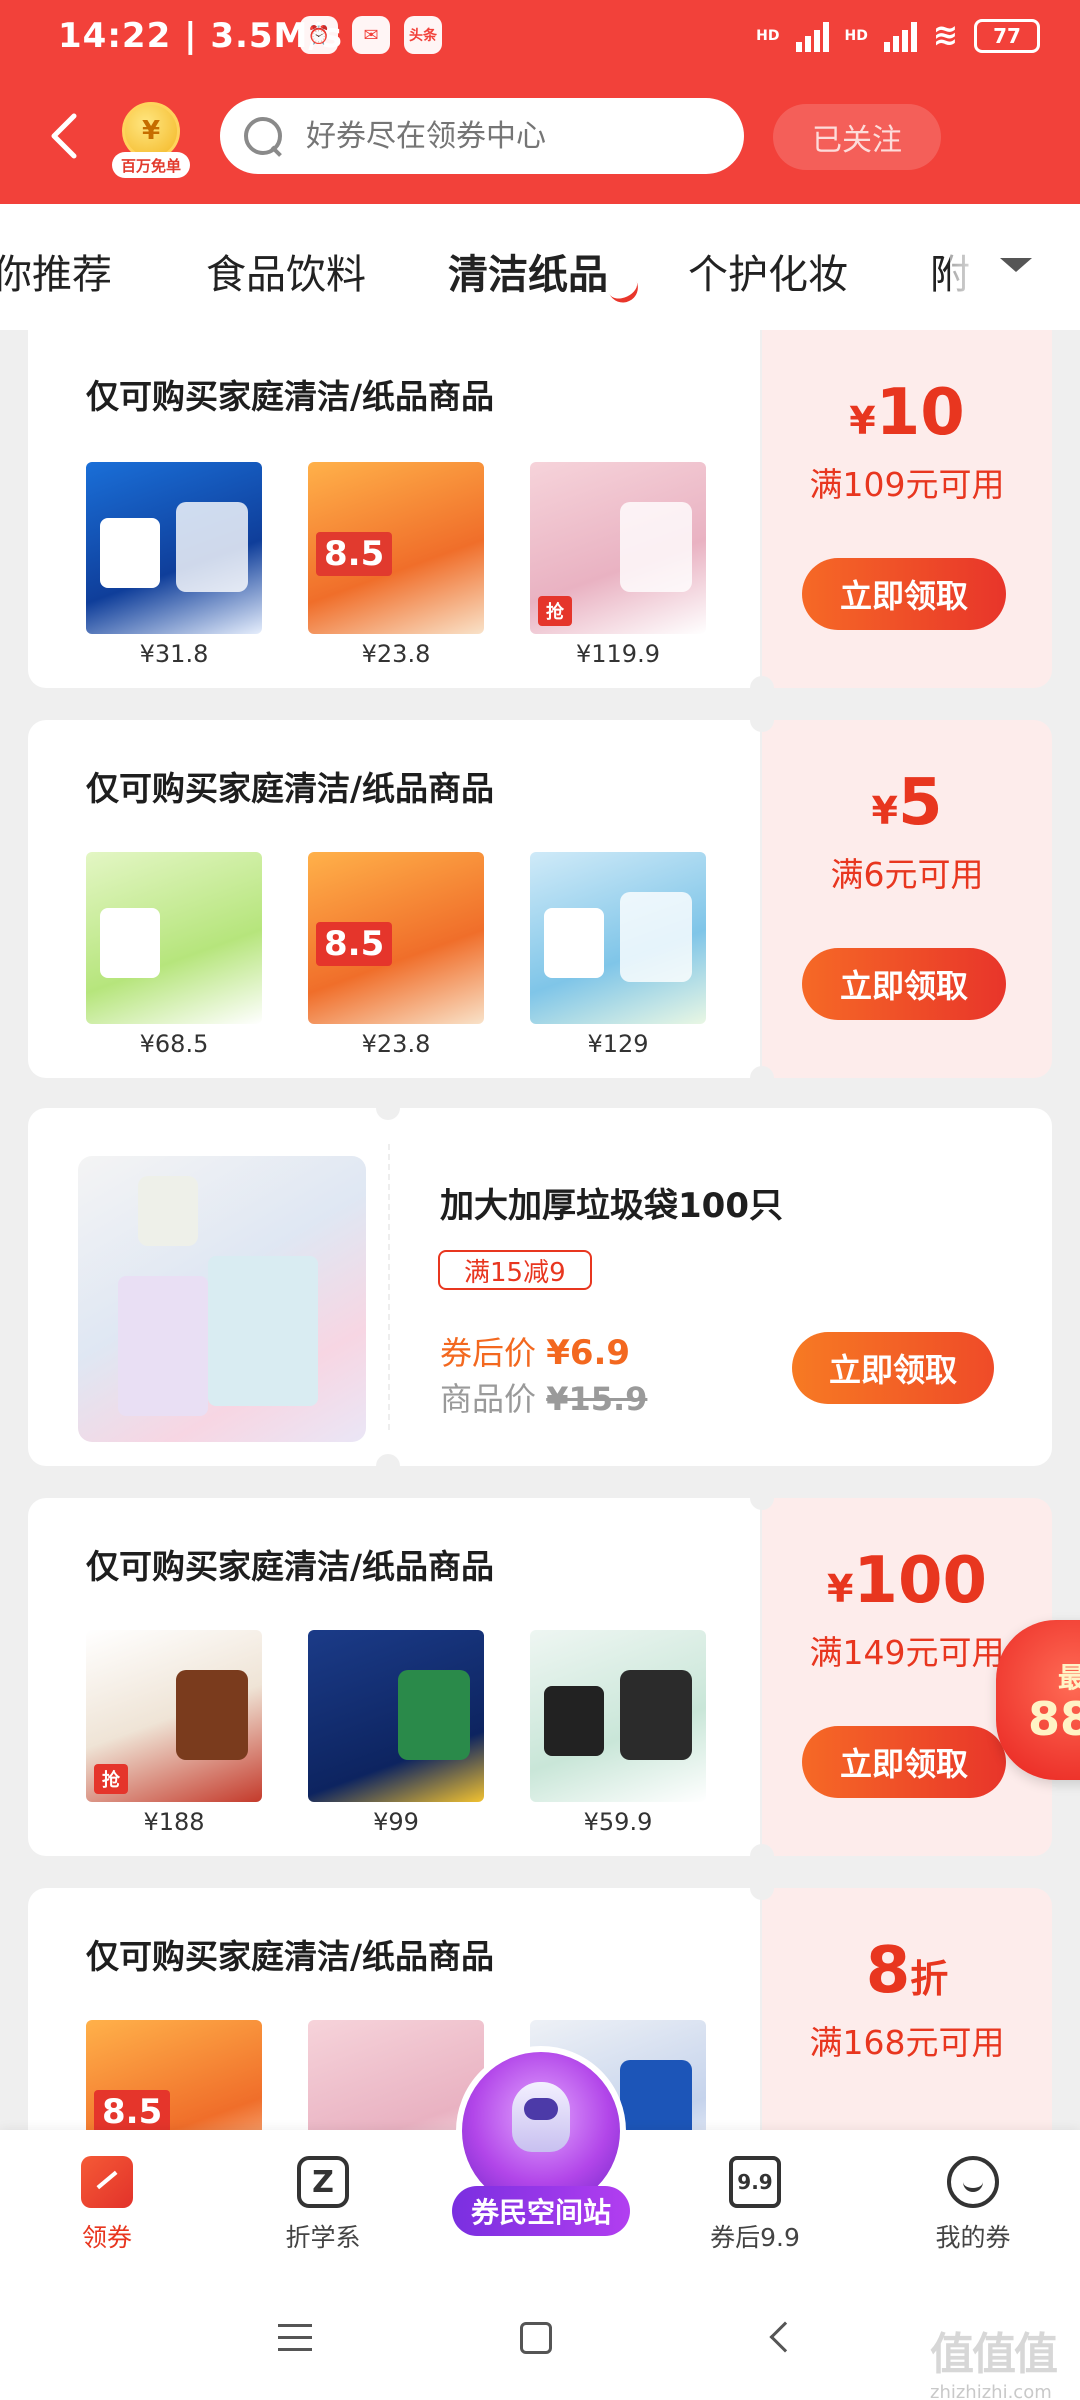  I want to click on nav-zhexue: Z 折学系, so click(323, 2205).